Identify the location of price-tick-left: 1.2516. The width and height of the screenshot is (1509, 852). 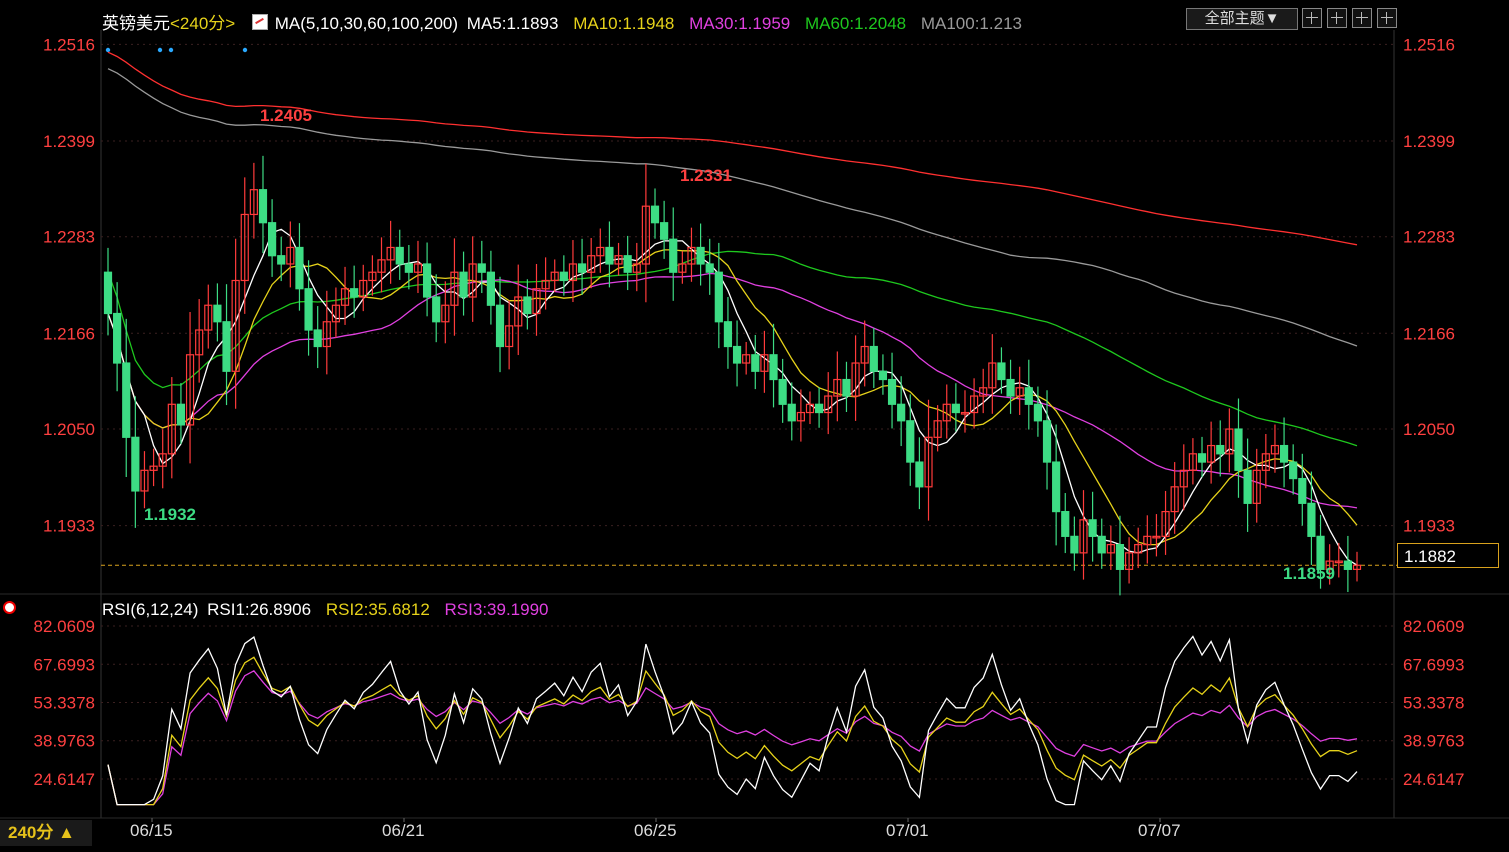
(69, 44).